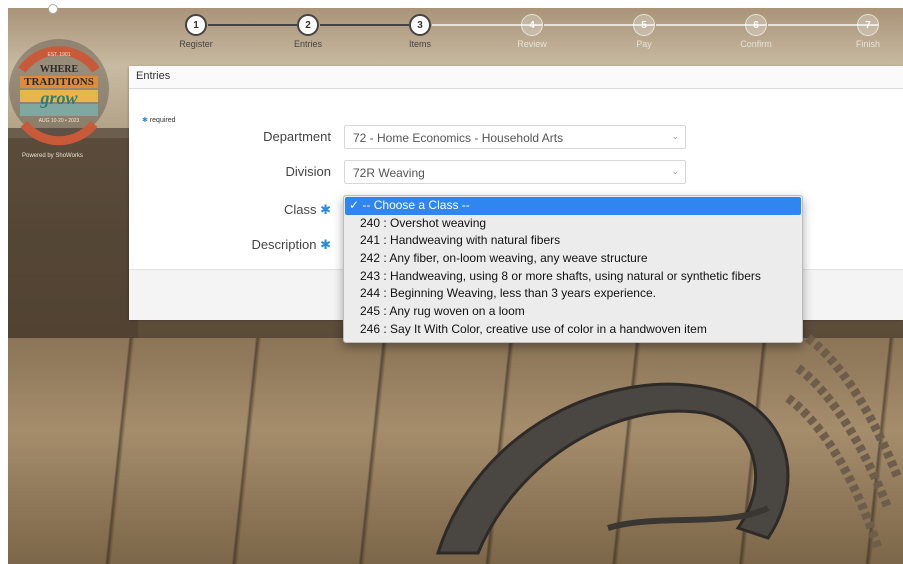  Describe the element at coordinates (573, 224) in the screenshot. I see `class-option: 240 : Overshot weaving` at that location.